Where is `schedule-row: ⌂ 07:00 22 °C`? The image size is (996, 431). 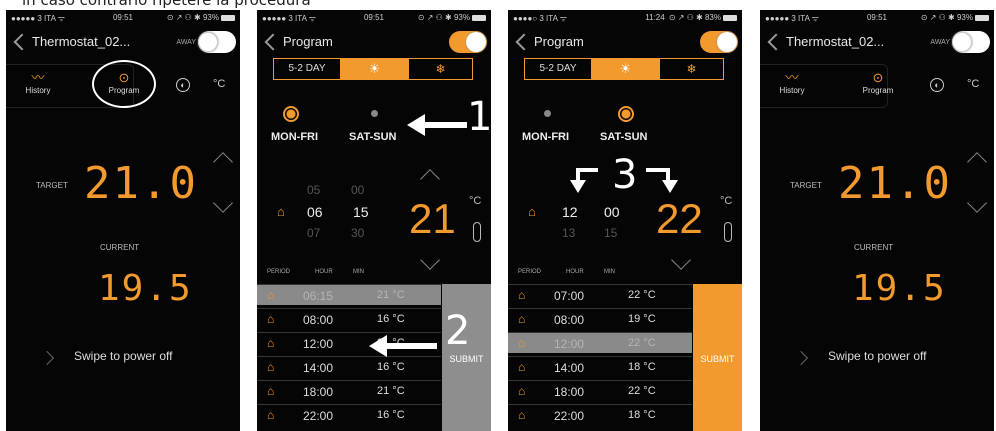 schedule-row: ⌂ 07:00 22 °C is located at coordinates (600, 294).